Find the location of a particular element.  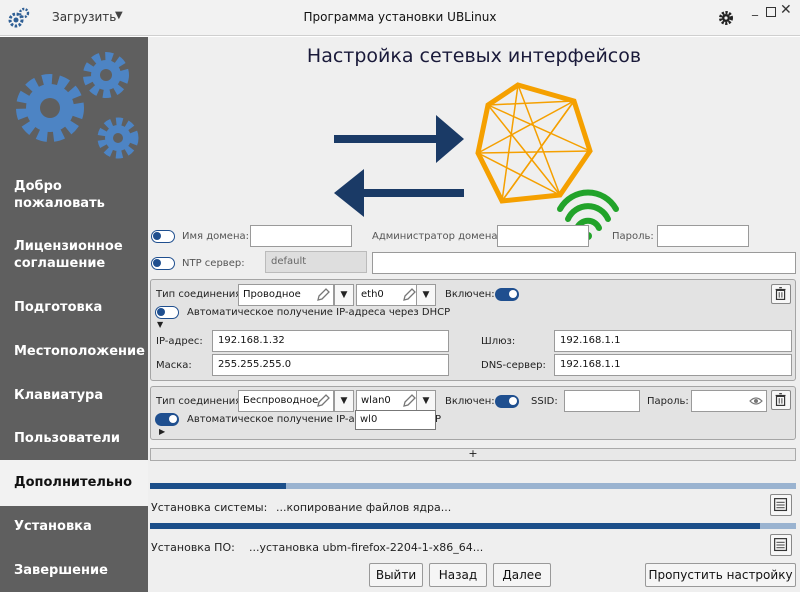

domain-password-label: Пароль: is located at coordinates (633, 236).